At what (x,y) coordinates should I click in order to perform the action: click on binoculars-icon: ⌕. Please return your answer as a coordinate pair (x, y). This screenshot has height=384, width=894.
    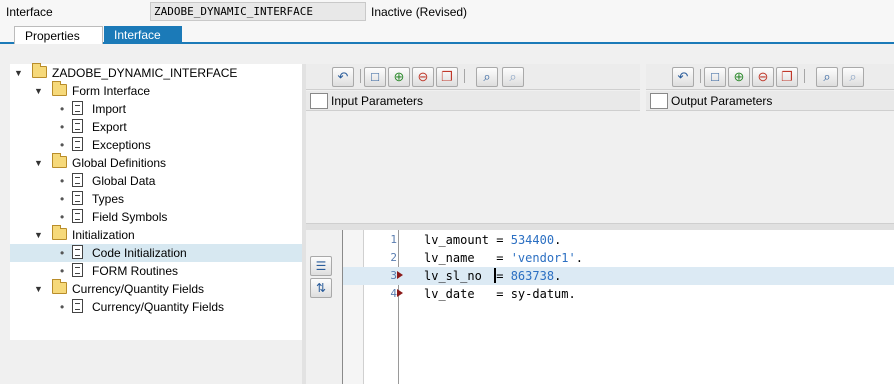
    Looking at the image, I should click on (827, 76).